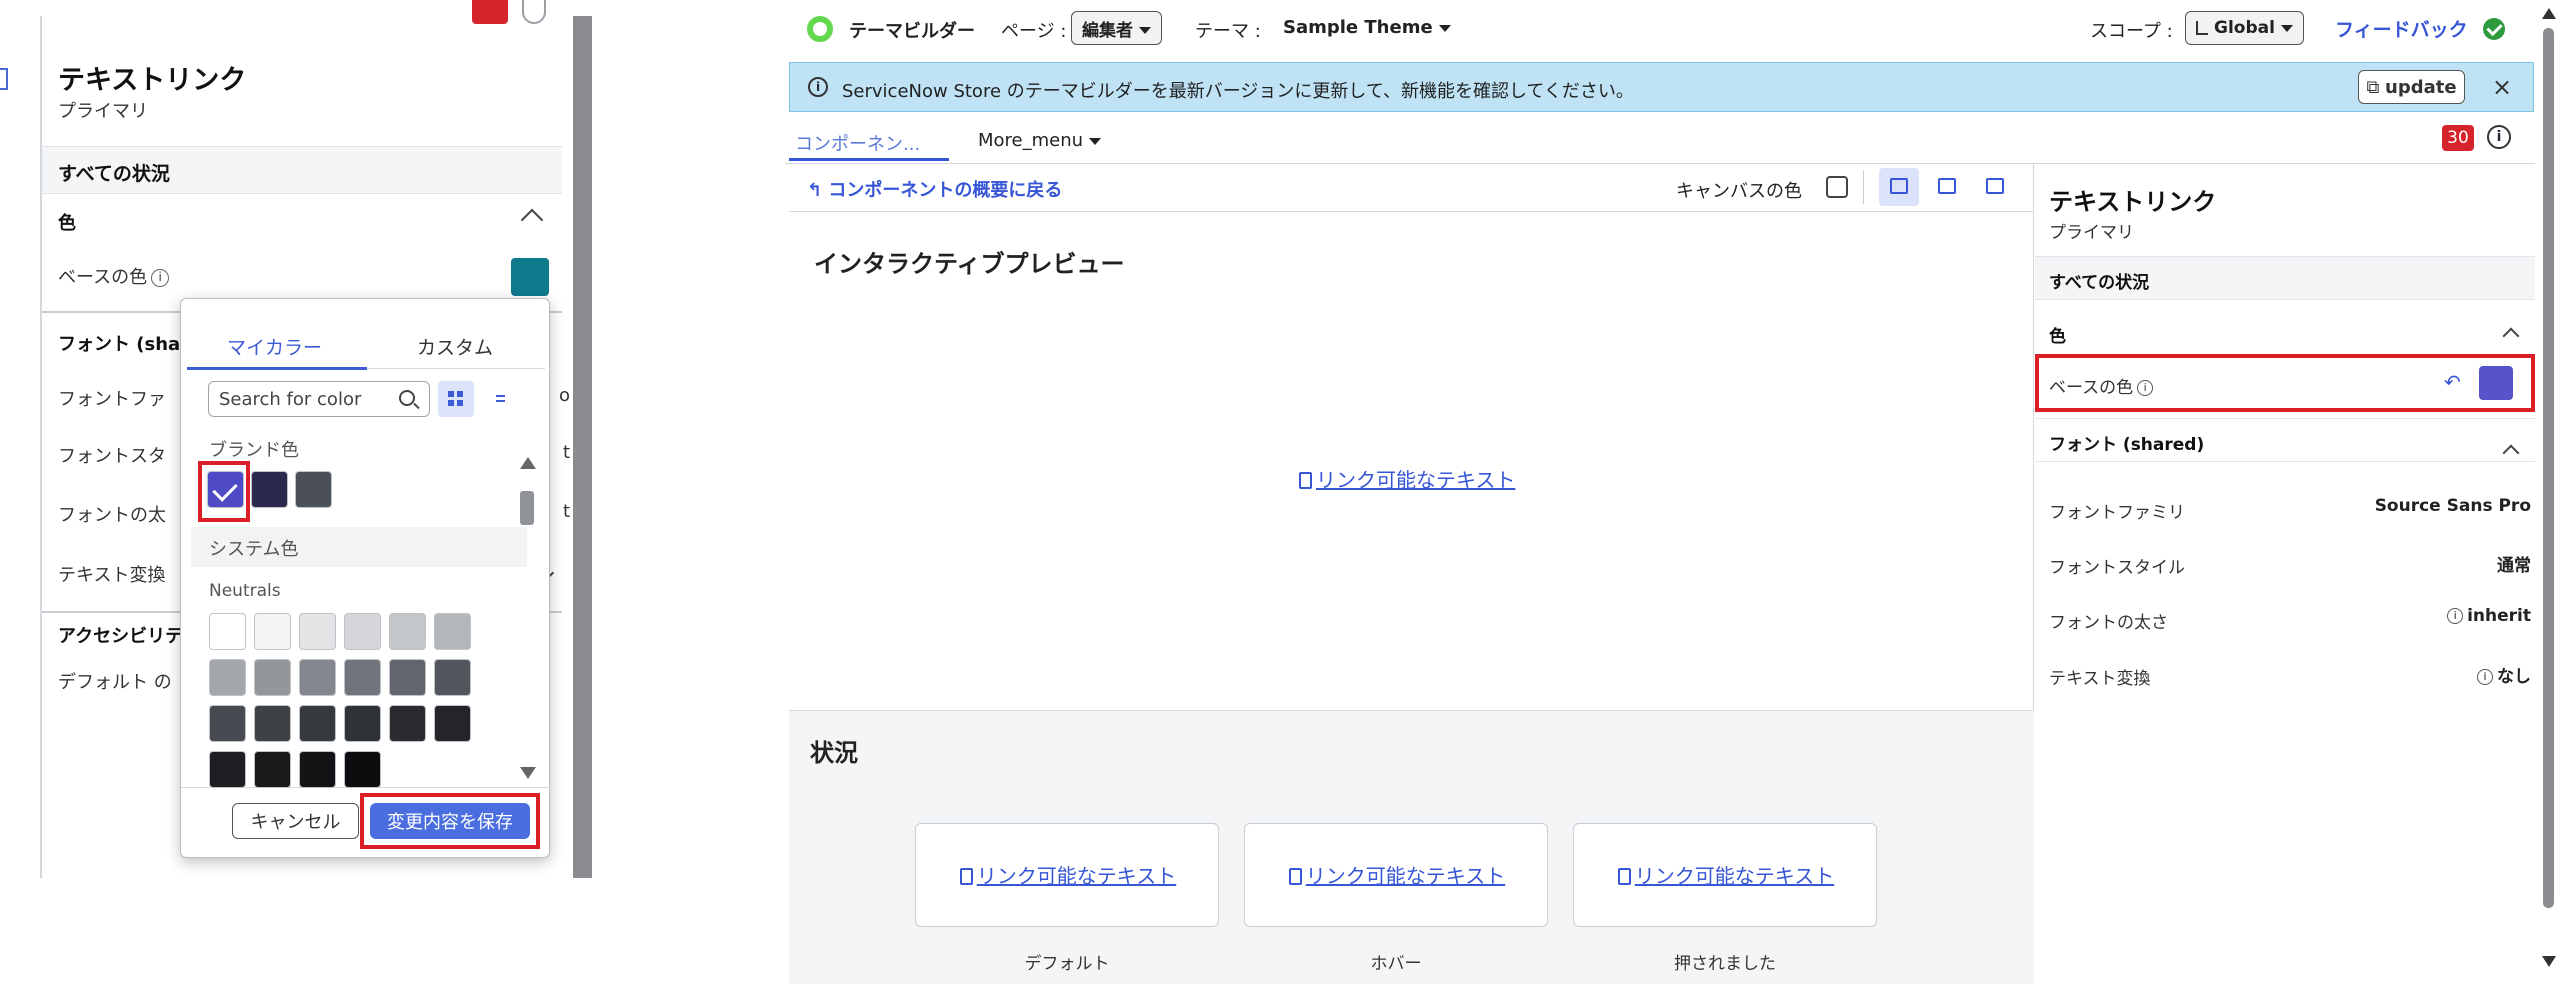 The height and width of the screenshot is (984, 2560). Describe the element at coordinates (67, 223) in the screenshot. I see `color-section-label: 色` at that location.